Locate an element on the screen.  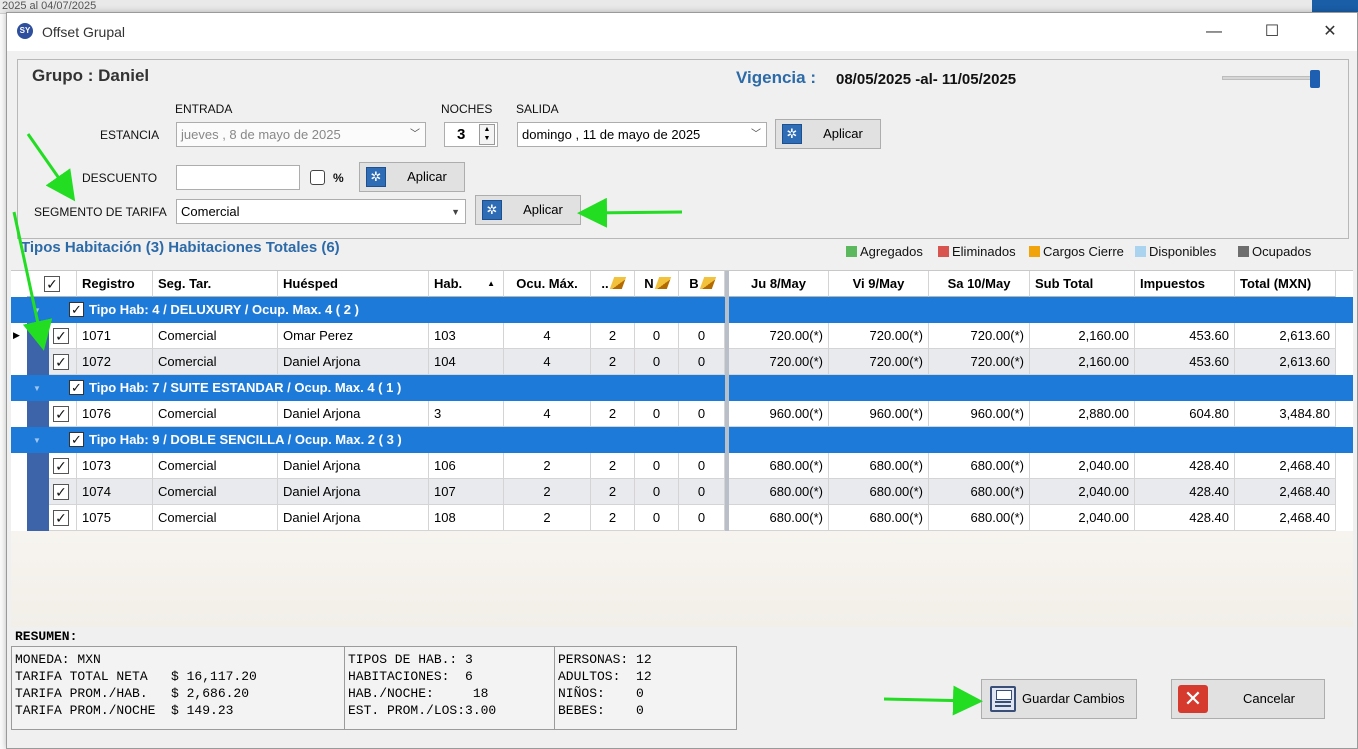
sort-ascending-icon: ▲ is located at coordinates (491, 283).